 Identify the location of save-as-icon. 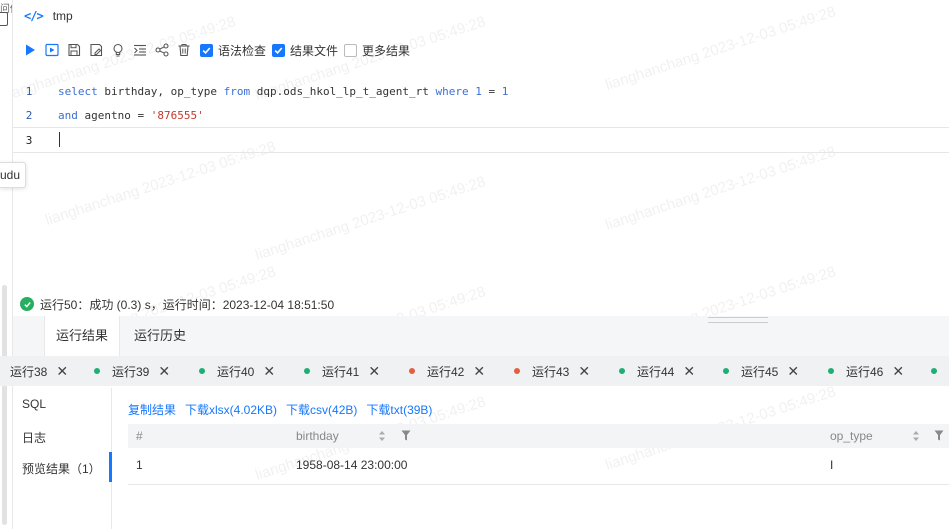
(96, 50).